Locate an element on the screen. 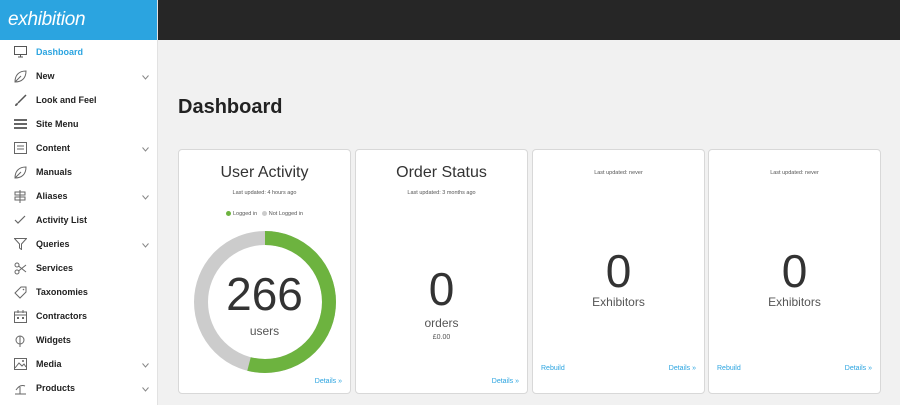 The width and height of the screenshot is (900, 405). sidebar-item-label: Contractors is located at coordinates (62, 316).